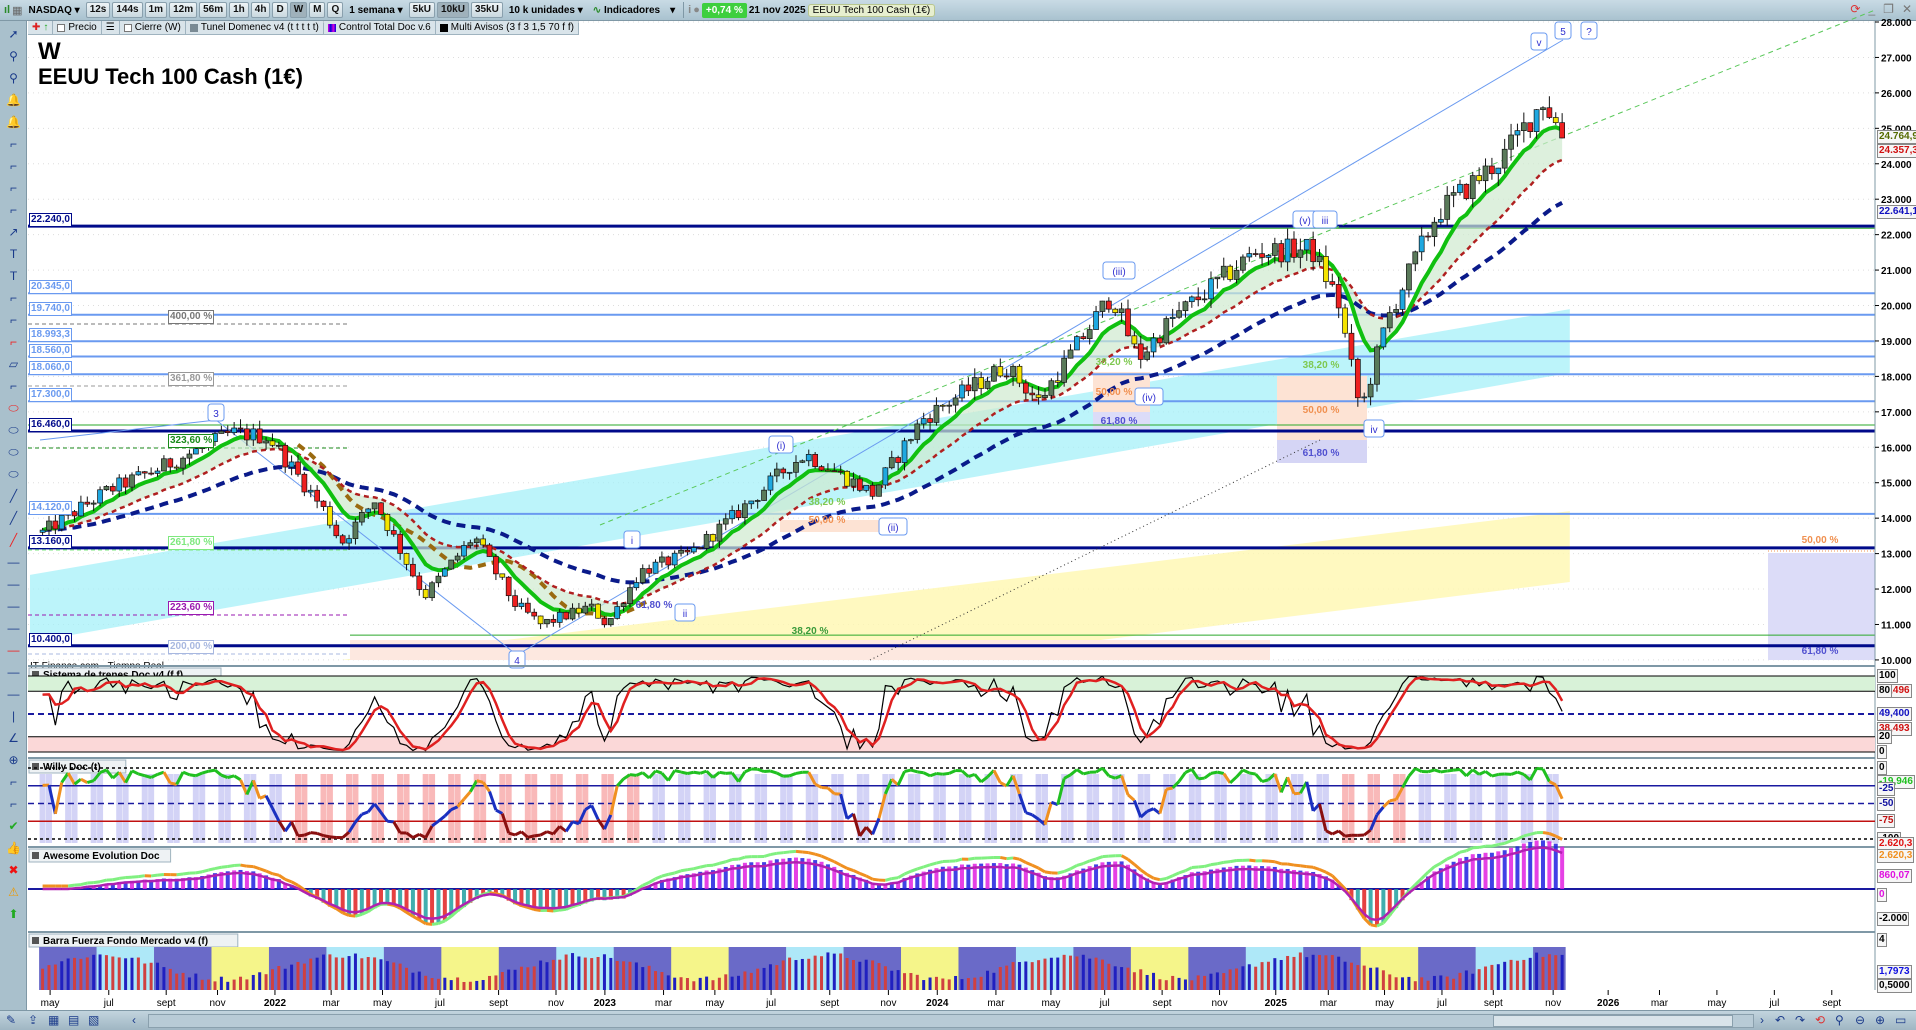 Image resolution: width=1916 pixels, height=1030 pixels. Describe the element at coordinates (50, 395) in the screenshot. I see `level-label: 17.300,0` at that location.